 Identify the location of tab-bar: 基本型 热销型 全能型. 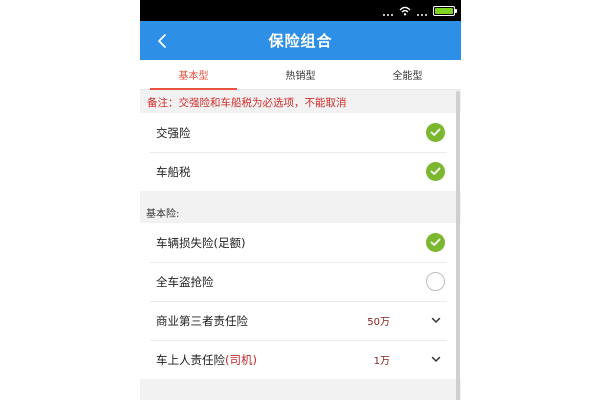
(300, 75).